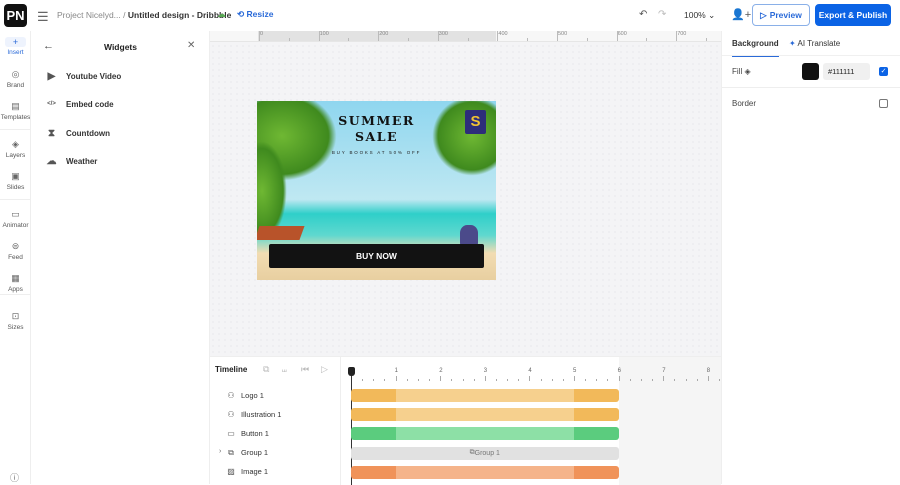  I want to click on timeline-layer-group-1: ⧉ Group 1, so click(247, 453).